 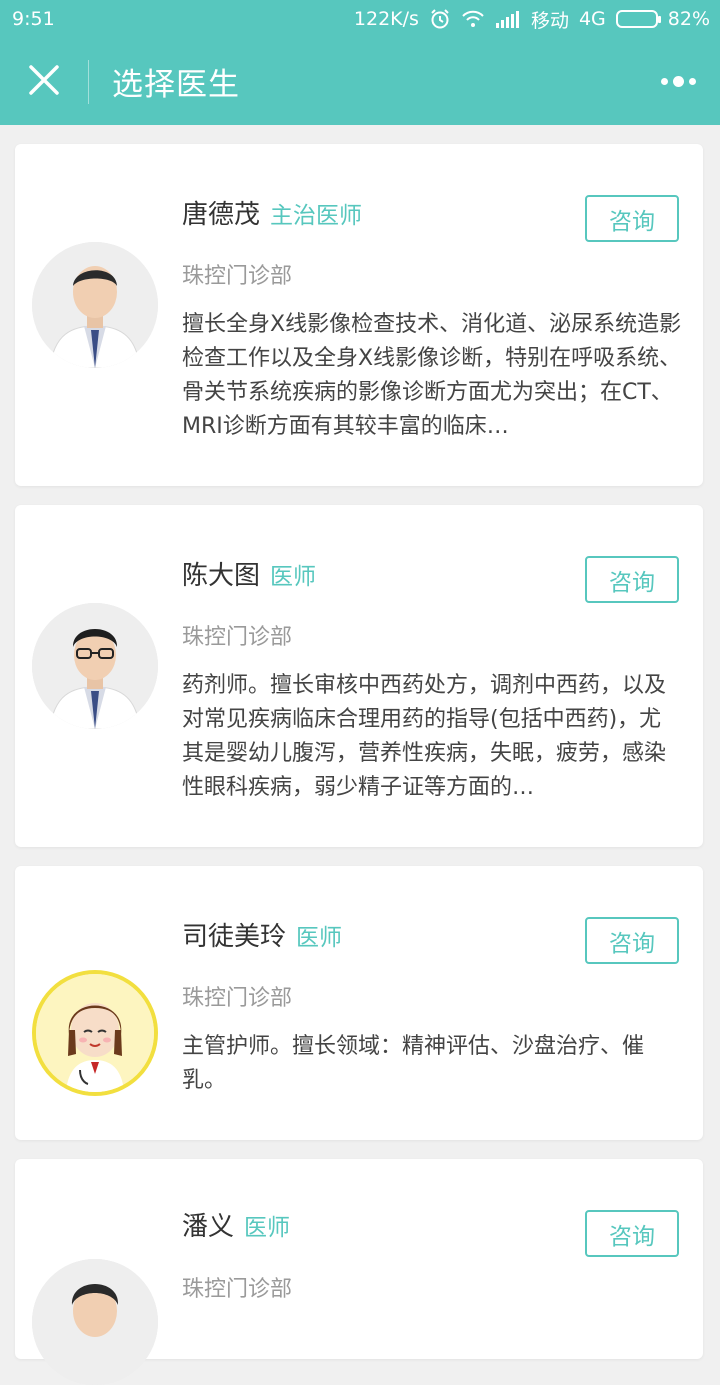 I want to click on doctor-name-row: 唐德茂 主治医师, so click(x=272, y=212).